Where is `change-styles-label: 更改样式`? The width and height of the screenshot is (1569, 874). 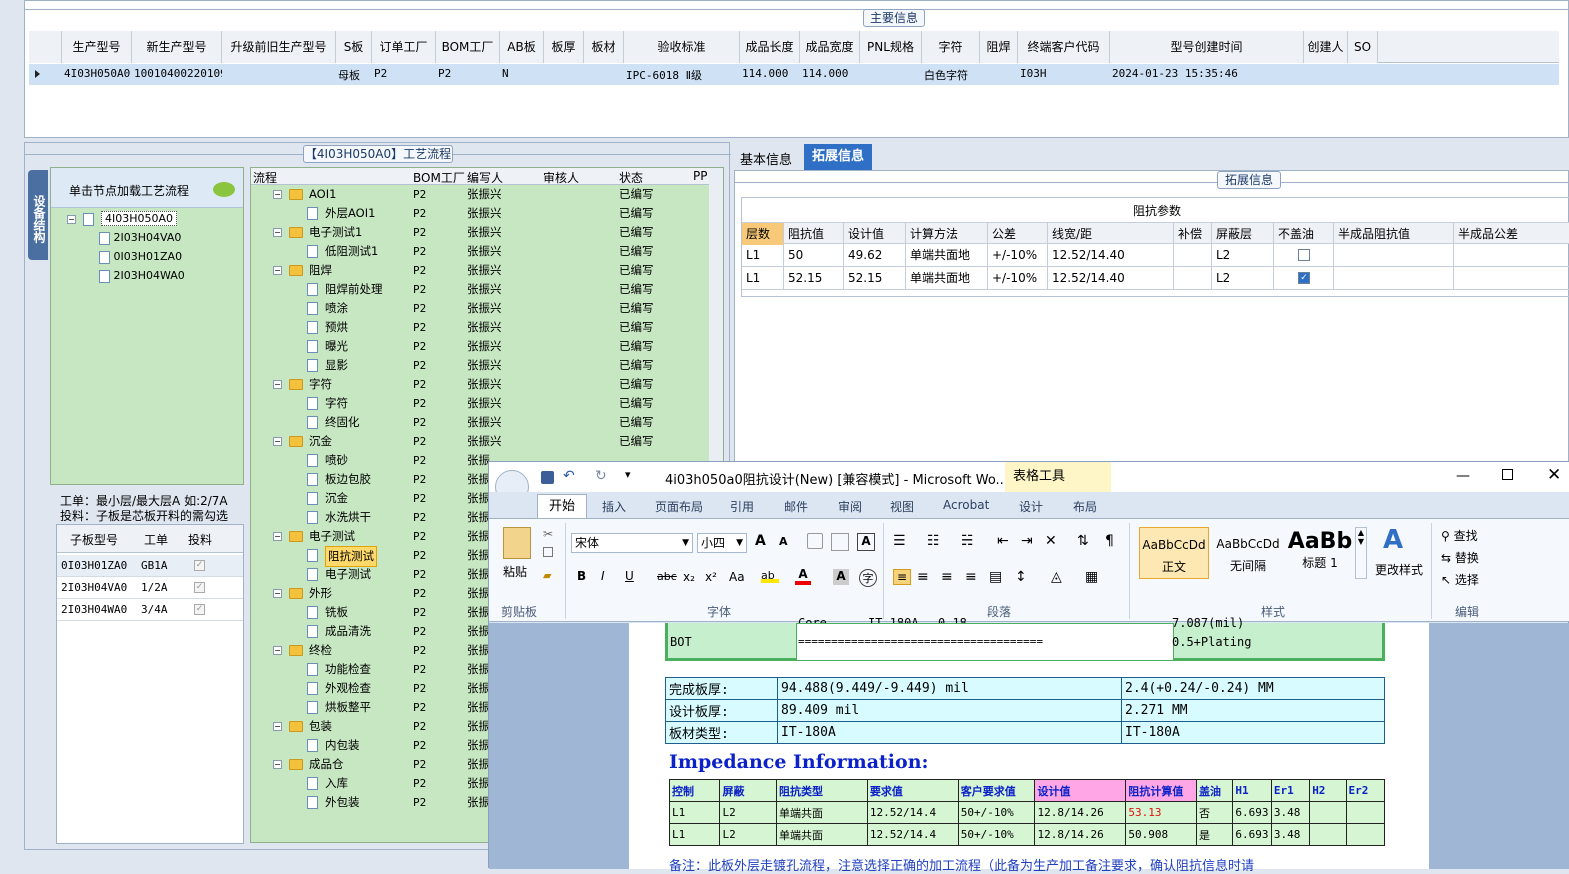
change-styles-label: 更改样式 is located at coordinates (1399, 569).